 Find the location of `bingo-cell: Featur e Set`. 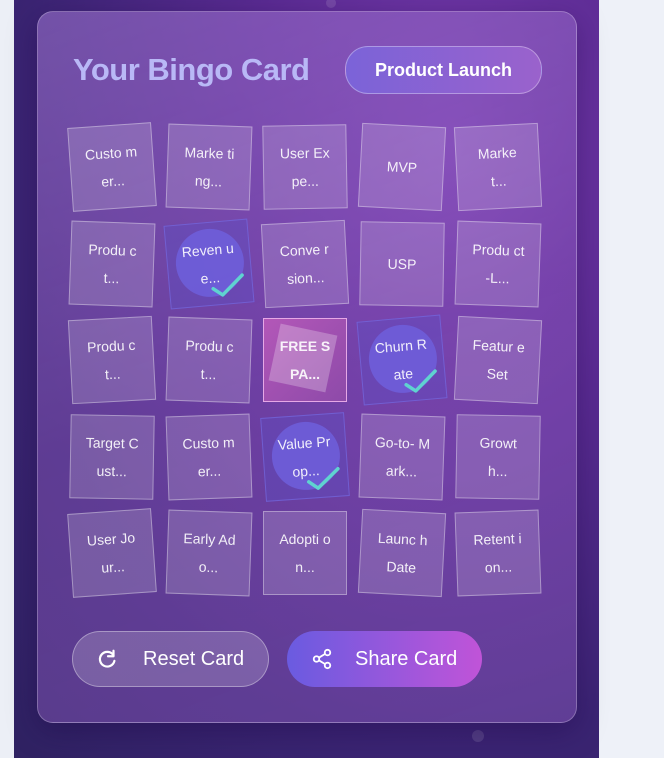

bingo-cell: Featur e Set is located at coordinates (498, 360).